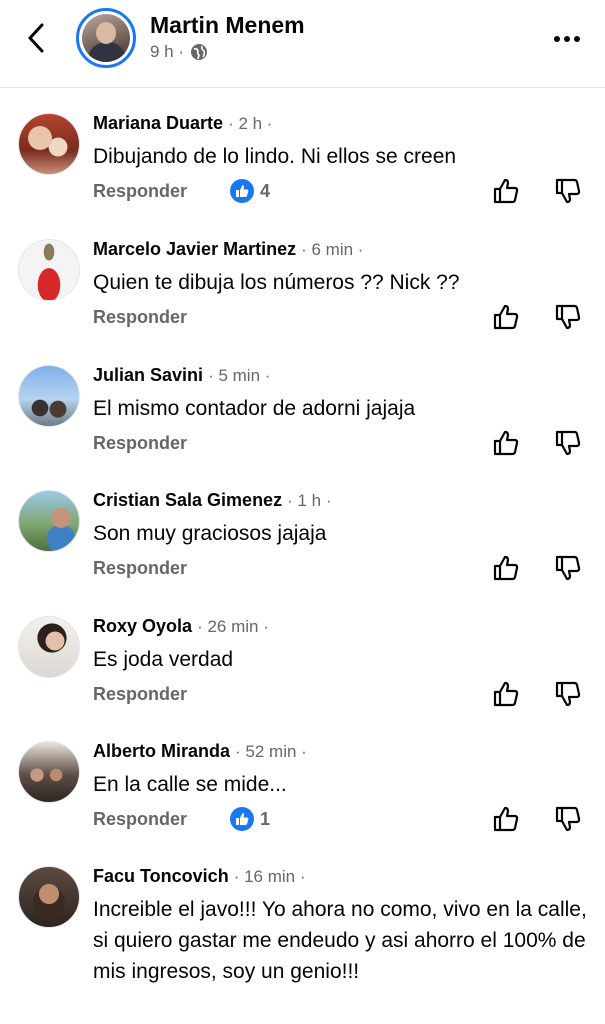 Image resolution: width=605 pixels, height=1024 pixels. Describe the element at coordinates (227, 25) in the screenshot. I see `page-title: Martin Menem` at that location.